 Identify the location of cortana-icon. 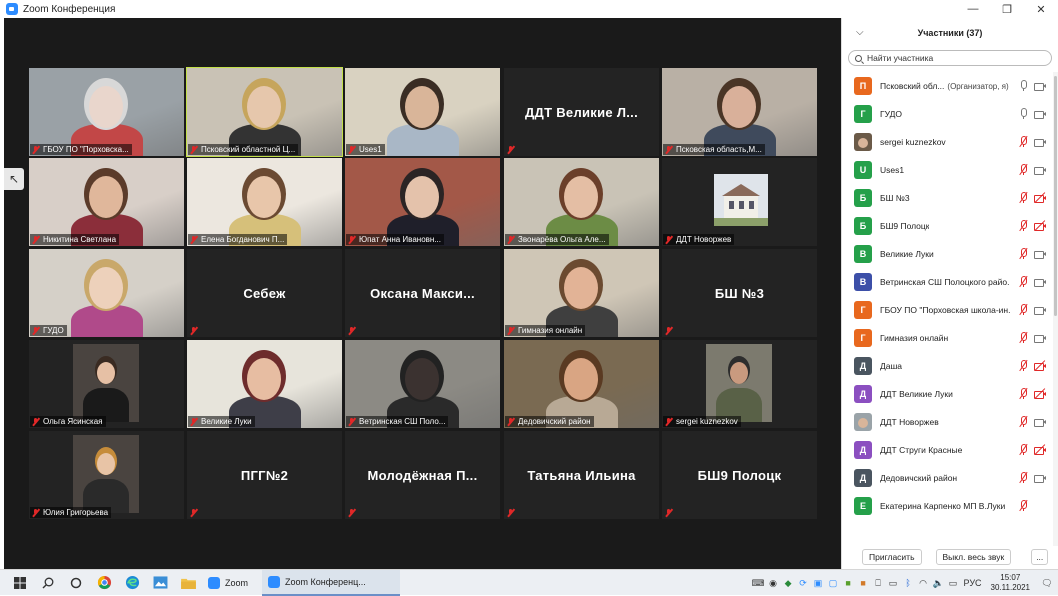
(76, 583).